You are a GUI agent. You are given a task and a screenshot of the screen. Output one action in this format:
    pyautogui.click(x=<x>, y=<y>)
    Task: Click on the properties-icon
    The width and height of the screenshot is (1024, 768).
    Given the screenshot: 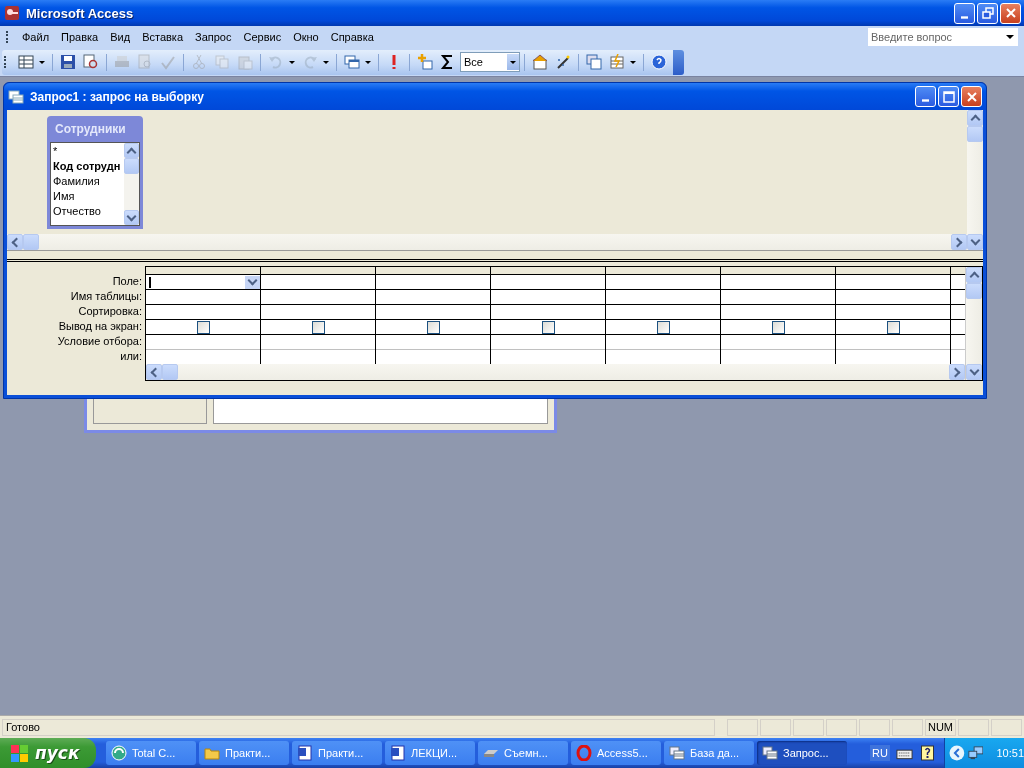 What is the action you would take?
    pyautogui.click(x=540, y=62)
    